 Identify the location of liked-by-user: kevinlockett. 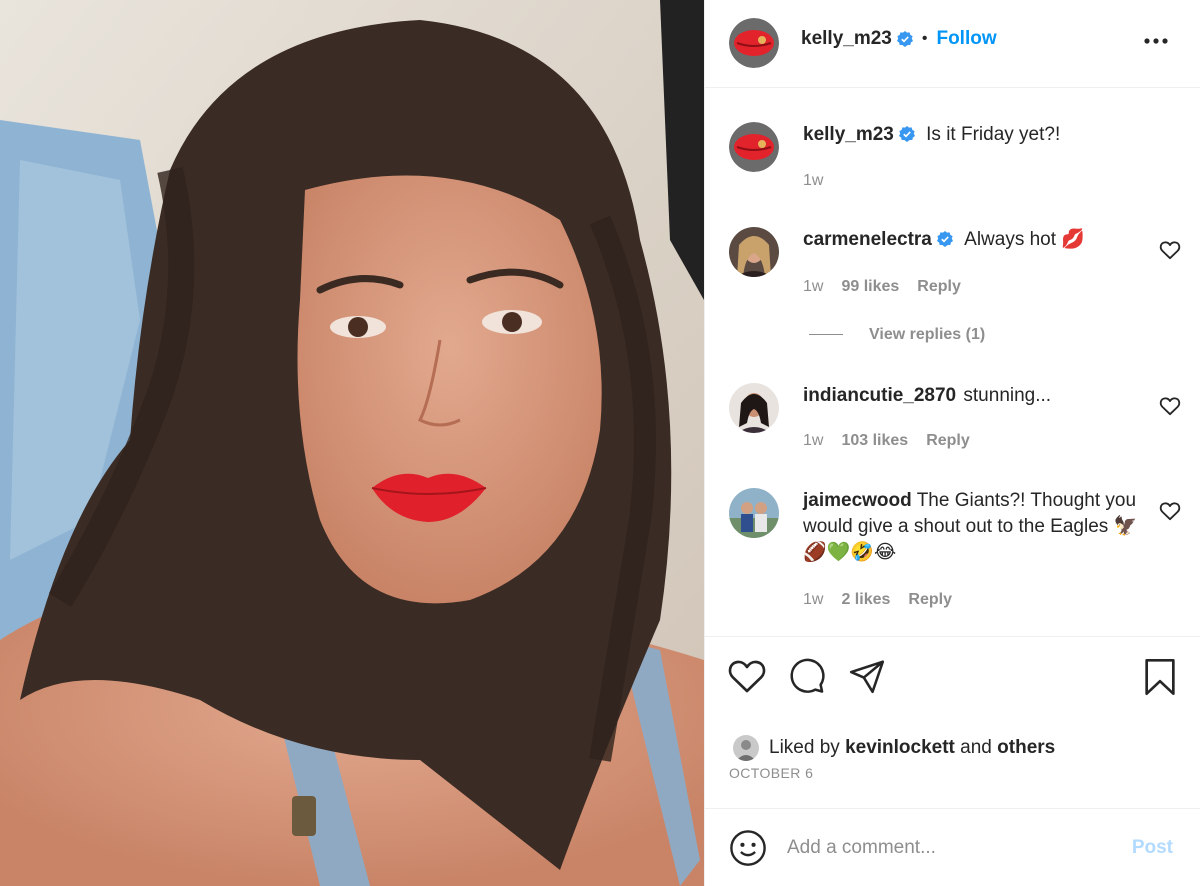
(900, 748).